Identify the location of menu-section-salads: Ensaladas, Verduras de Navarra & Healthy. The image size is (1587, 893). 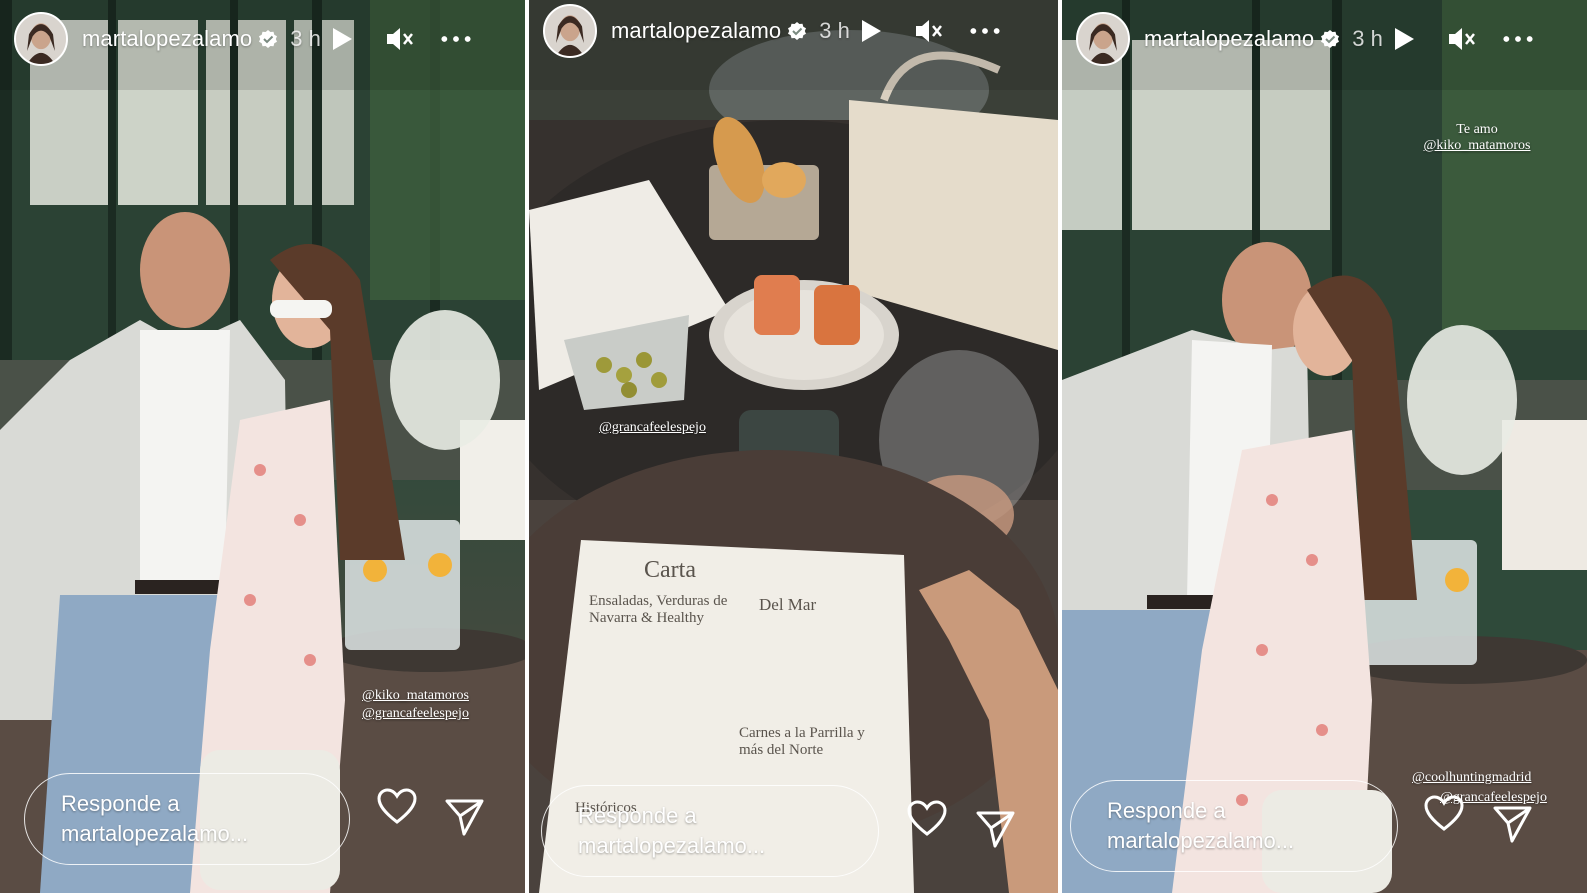
(658, 609).